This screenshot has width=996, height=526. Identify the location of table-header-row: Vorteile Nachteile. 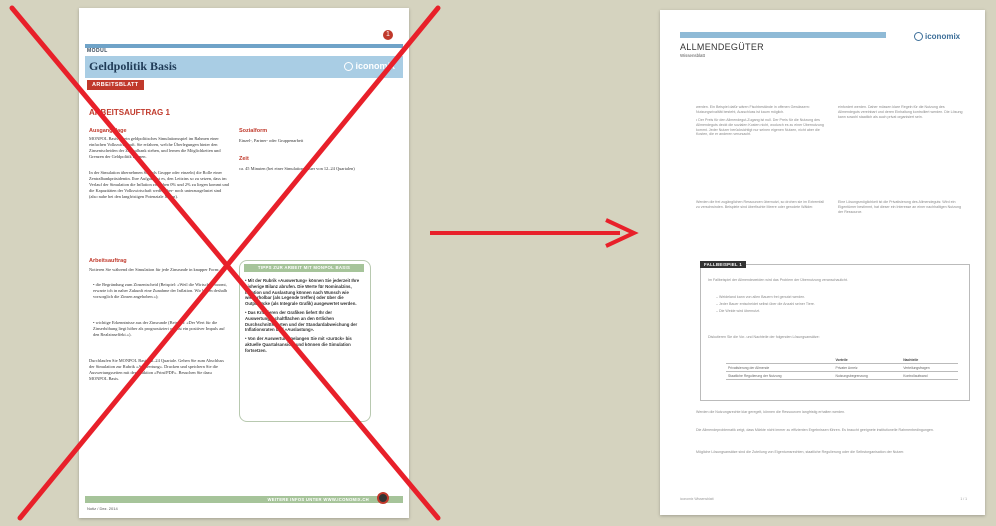
(842, 360).